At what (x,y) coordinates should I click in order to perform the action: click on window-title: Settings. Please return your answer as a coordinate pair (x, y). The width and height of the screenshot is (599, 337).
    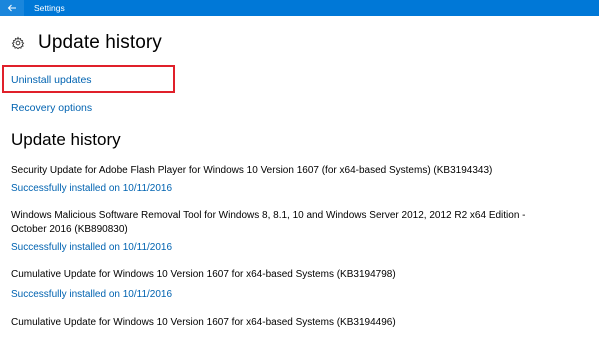
    Looking at the image, I should click on (49, 8).